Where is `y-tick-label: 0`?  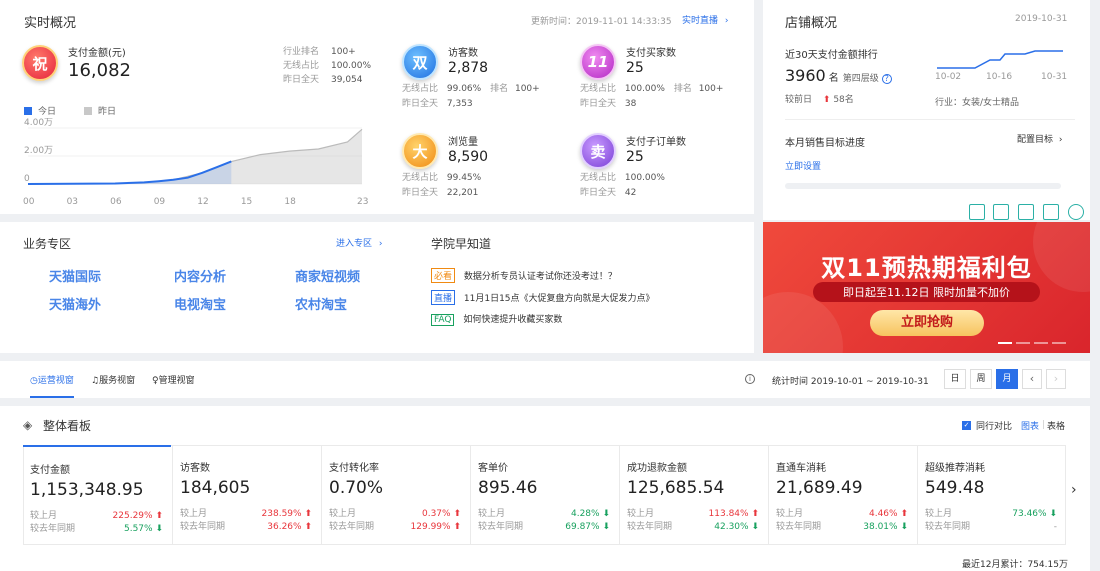
y-tick-label: 0 is located at coordinates (27, 179).